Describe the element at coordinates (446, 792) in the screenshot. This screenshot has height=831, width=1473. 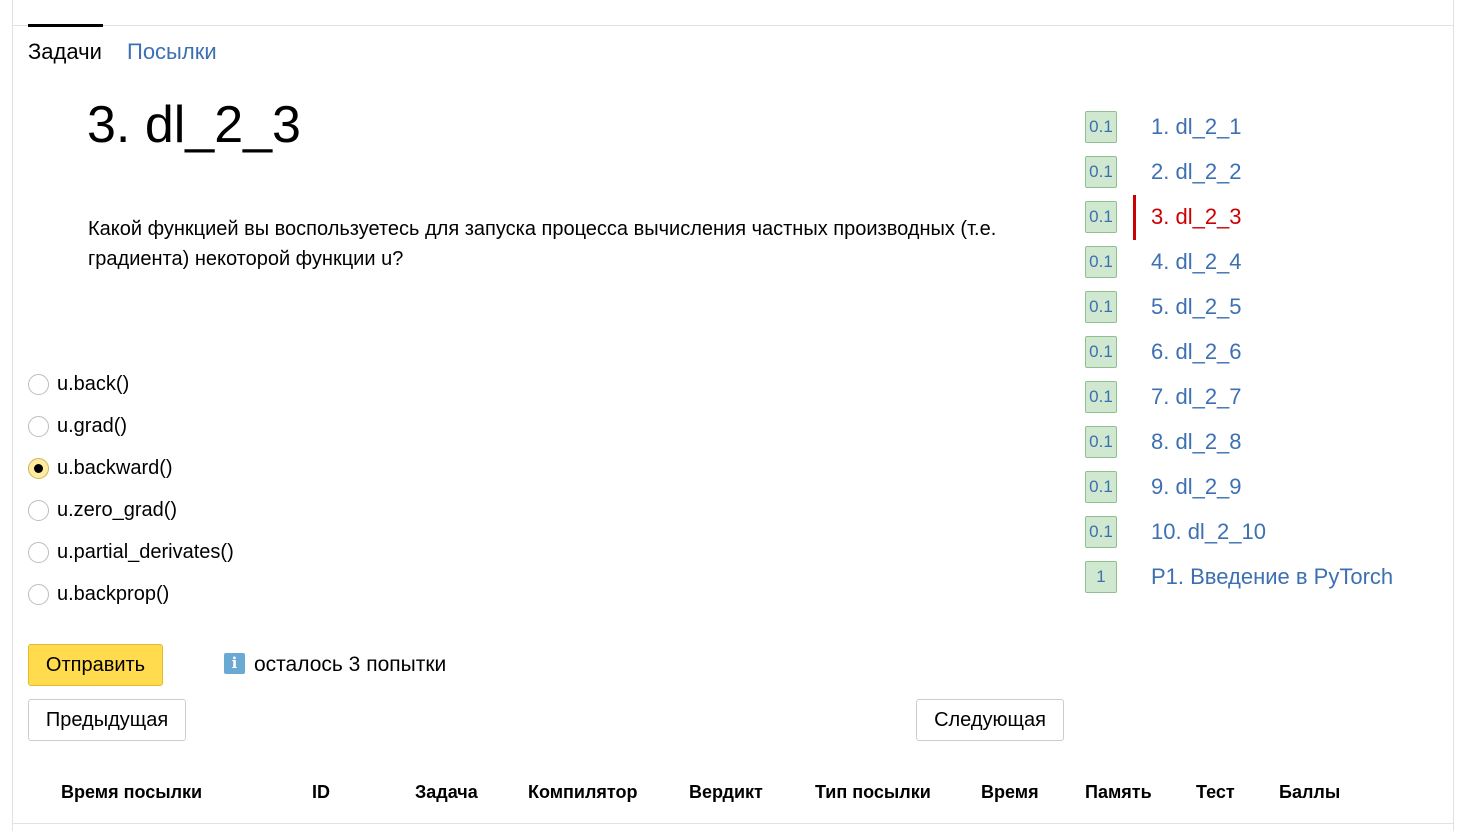
I see `column-header: Задача` at that location.